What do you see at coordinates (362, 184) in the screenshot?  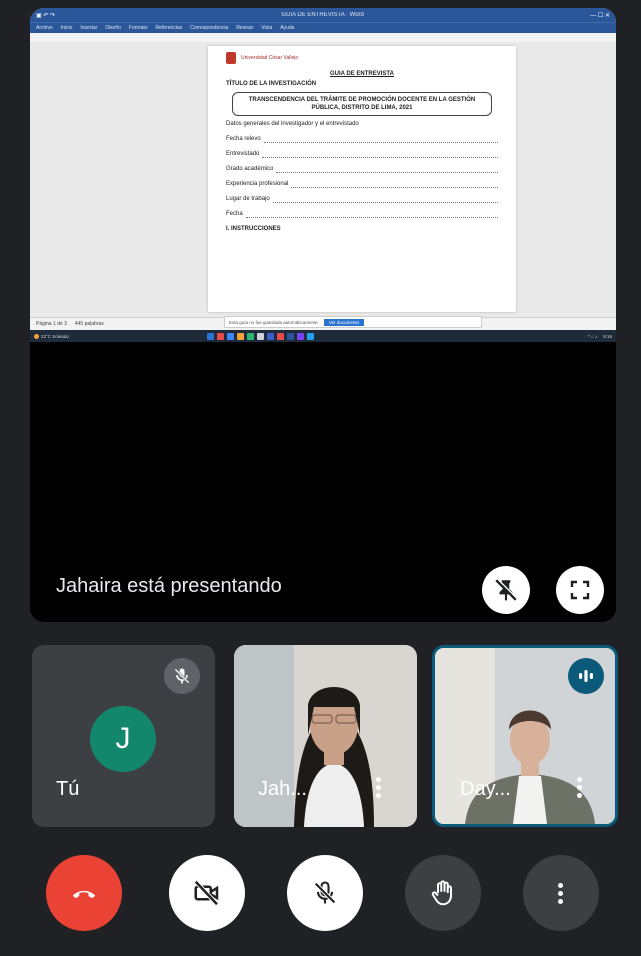 I see `doc-field: Experiencia profesional` at bounding box center [362, 184].